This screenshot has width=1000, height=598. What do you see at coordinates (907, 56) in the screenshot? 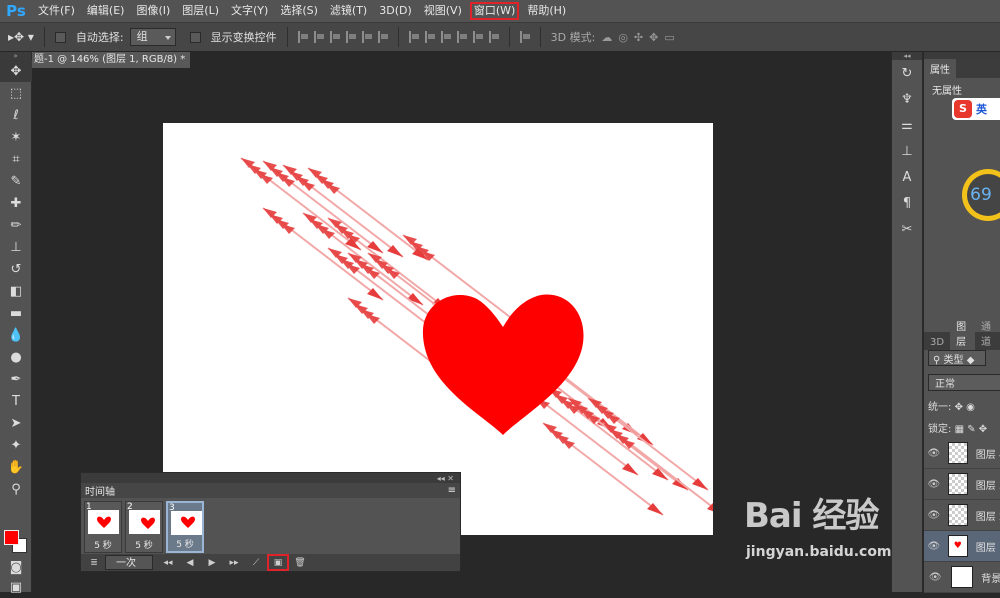
I see `strip-collapse-icon: ◂◂` at bounding box center [907, 56].